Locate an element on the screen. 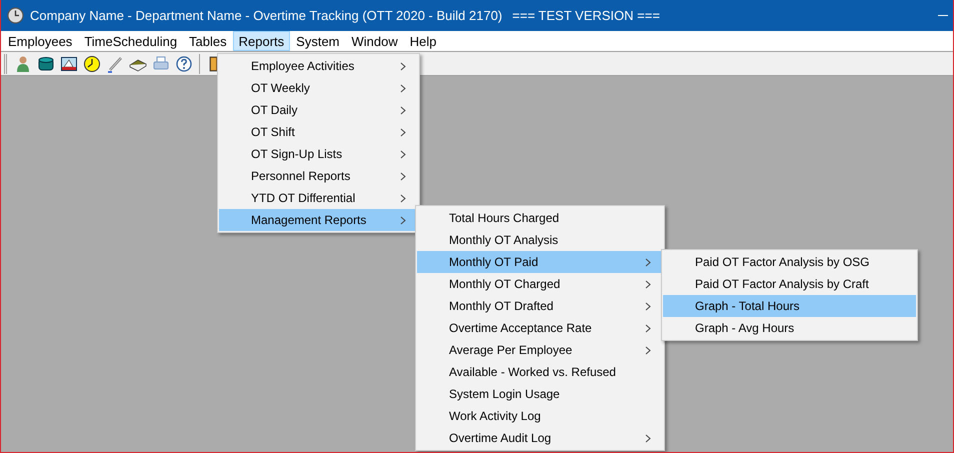 This screenshot has width=954, height=453. menu-item: Management Reports is located at coordinates (318, 220).